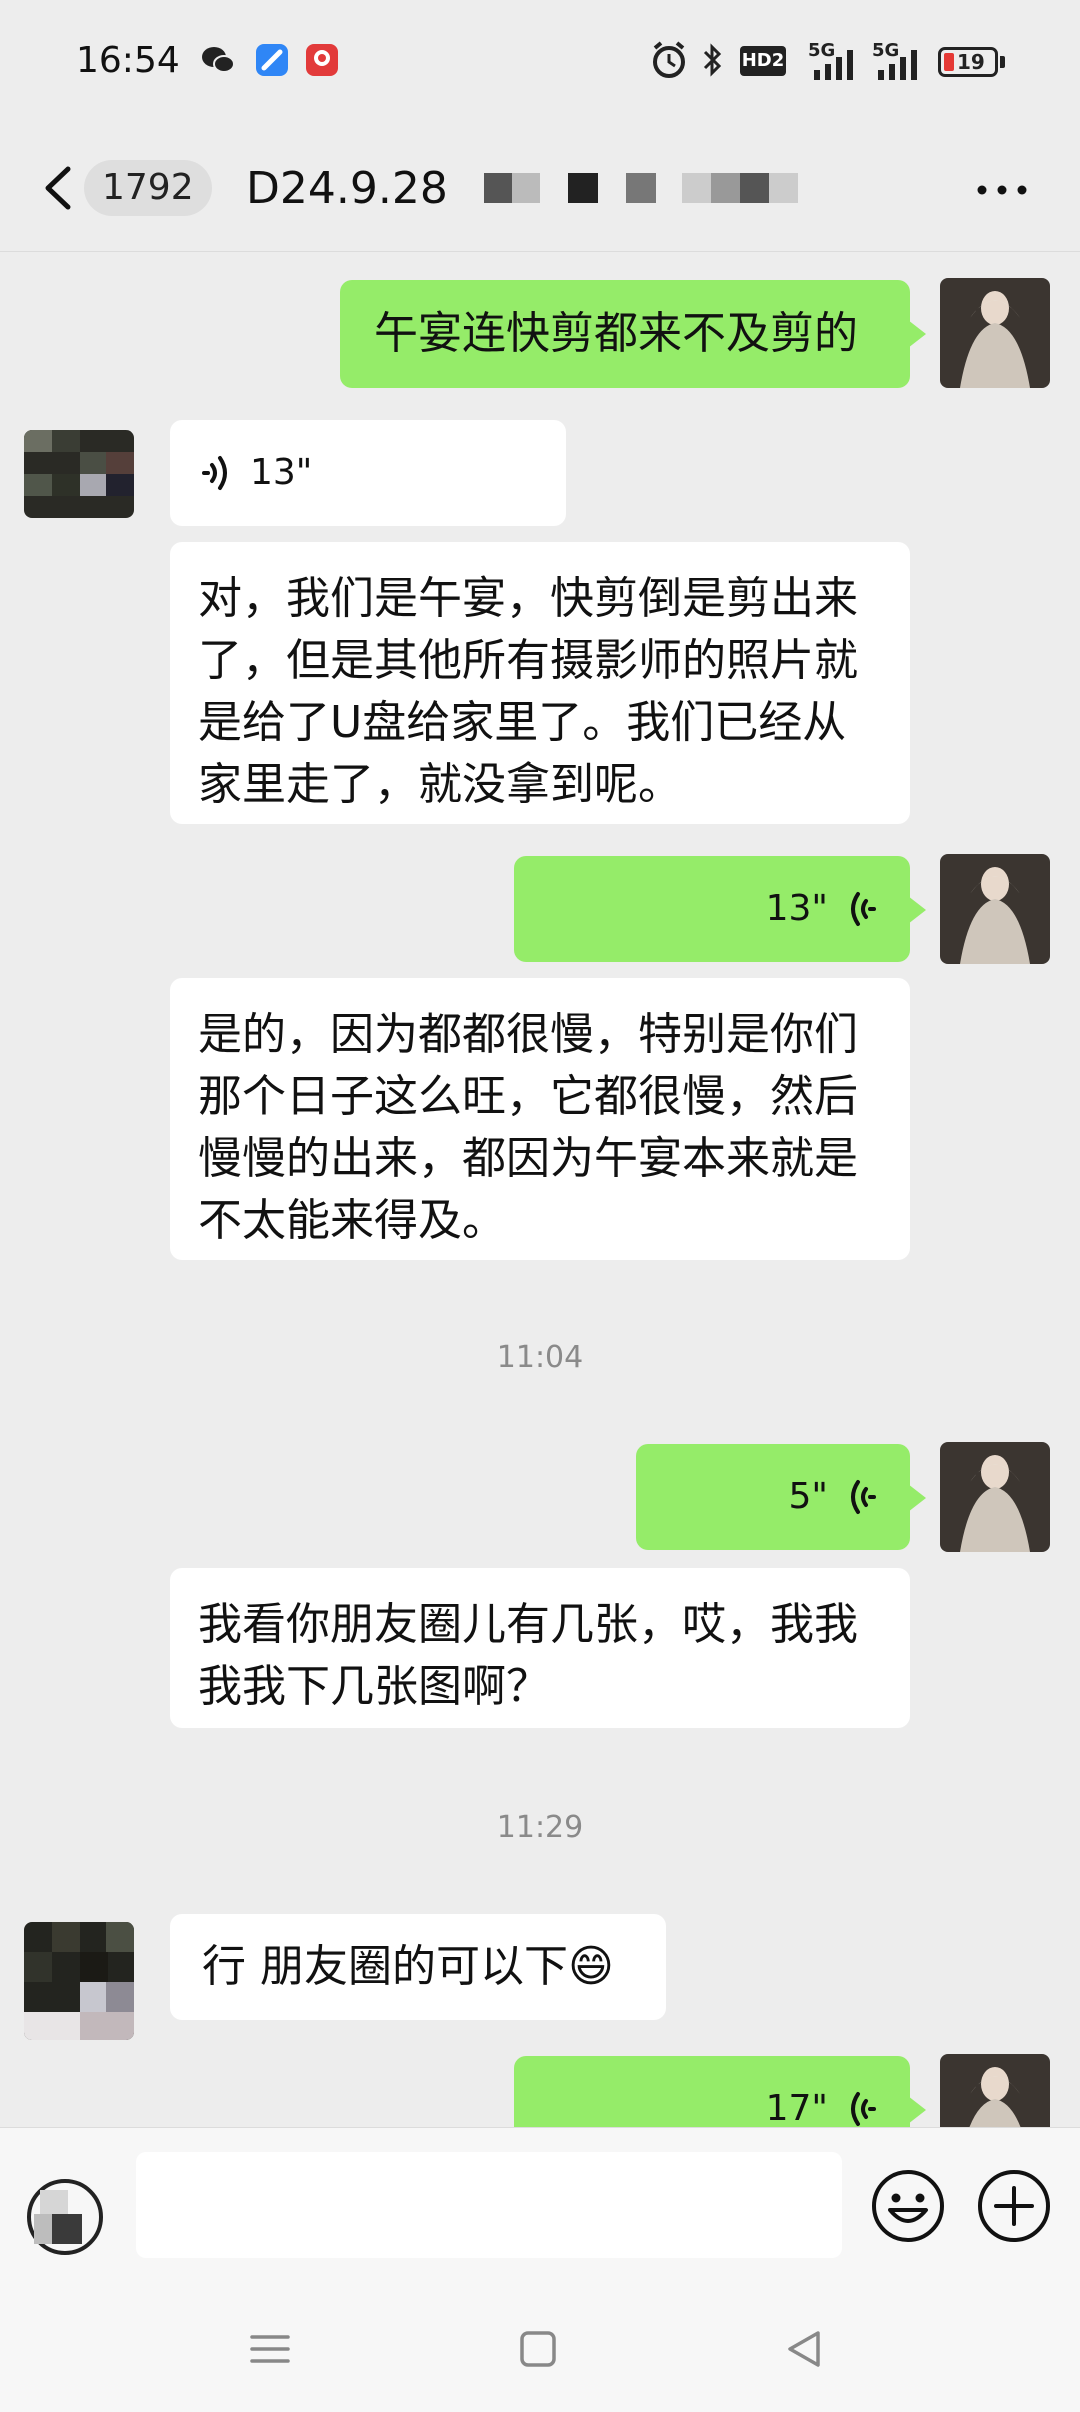  I want to click on message-text-line: 不太能来得及。, so click(352, 1220).